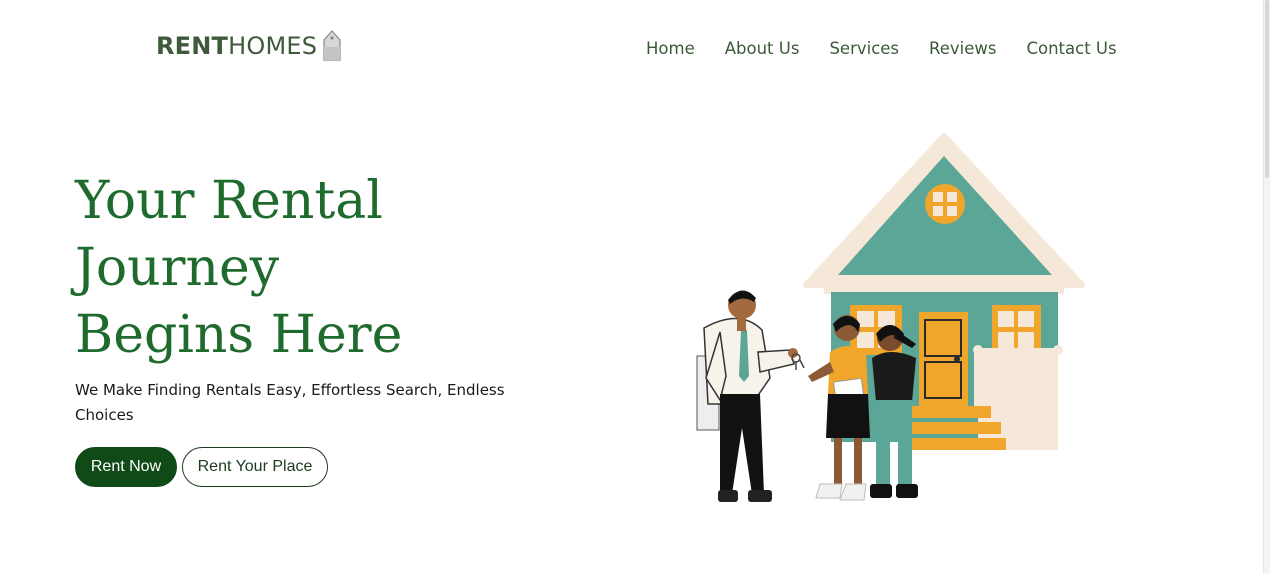 The height and width of the screenshot is (574, 1270). I want to click on nav-home: Home, so click(670, 48).